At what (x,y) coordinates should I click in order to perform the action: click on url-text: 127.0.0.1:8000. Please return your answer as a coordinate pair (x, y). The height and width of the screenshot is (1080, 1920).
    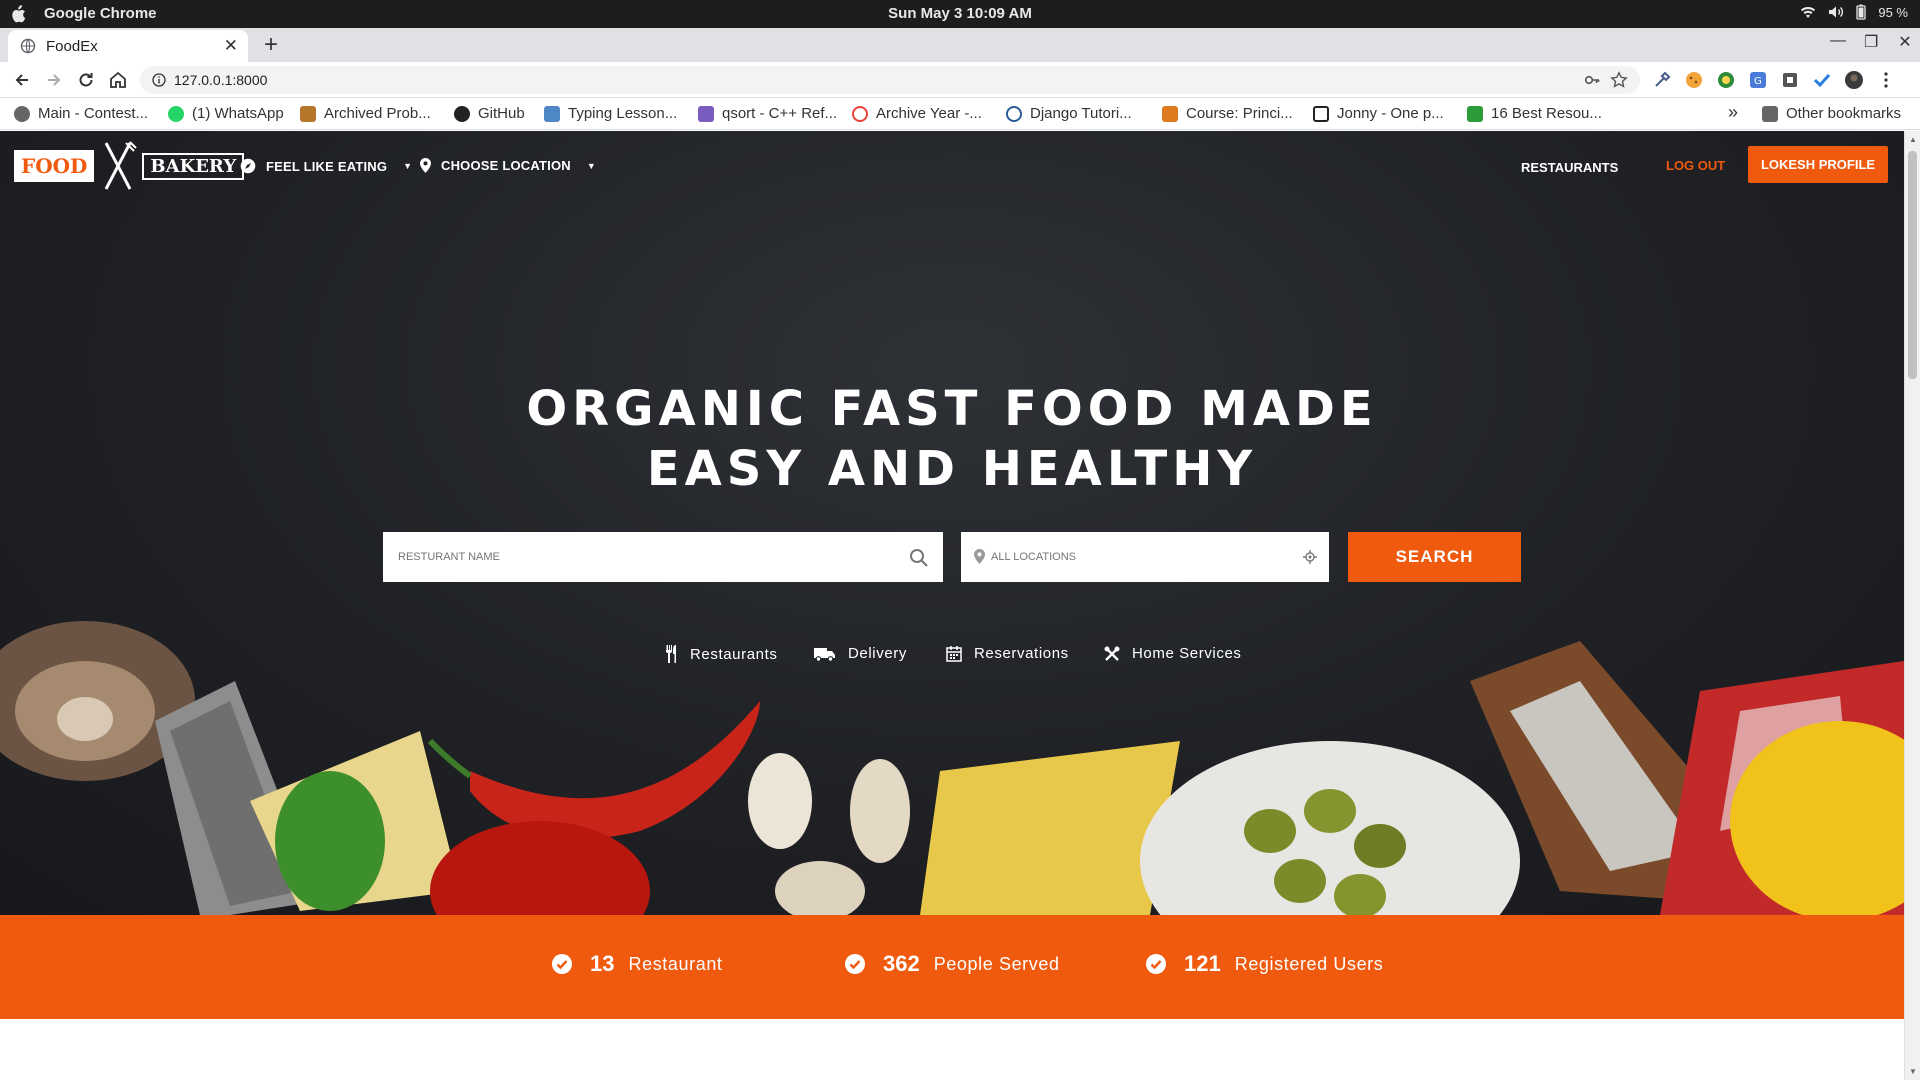
    Looking at the image, I should click on (220, 80).